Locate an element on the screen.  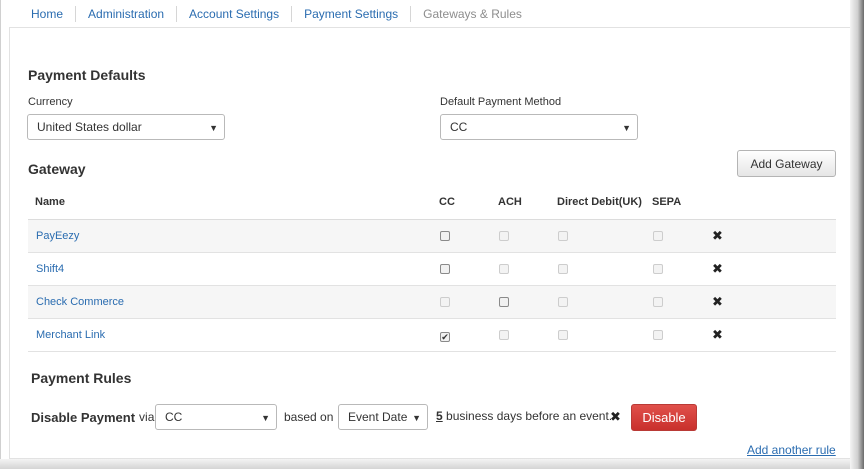
rule-event-select: Event Date ▼ is located at coordinates (383, 417).